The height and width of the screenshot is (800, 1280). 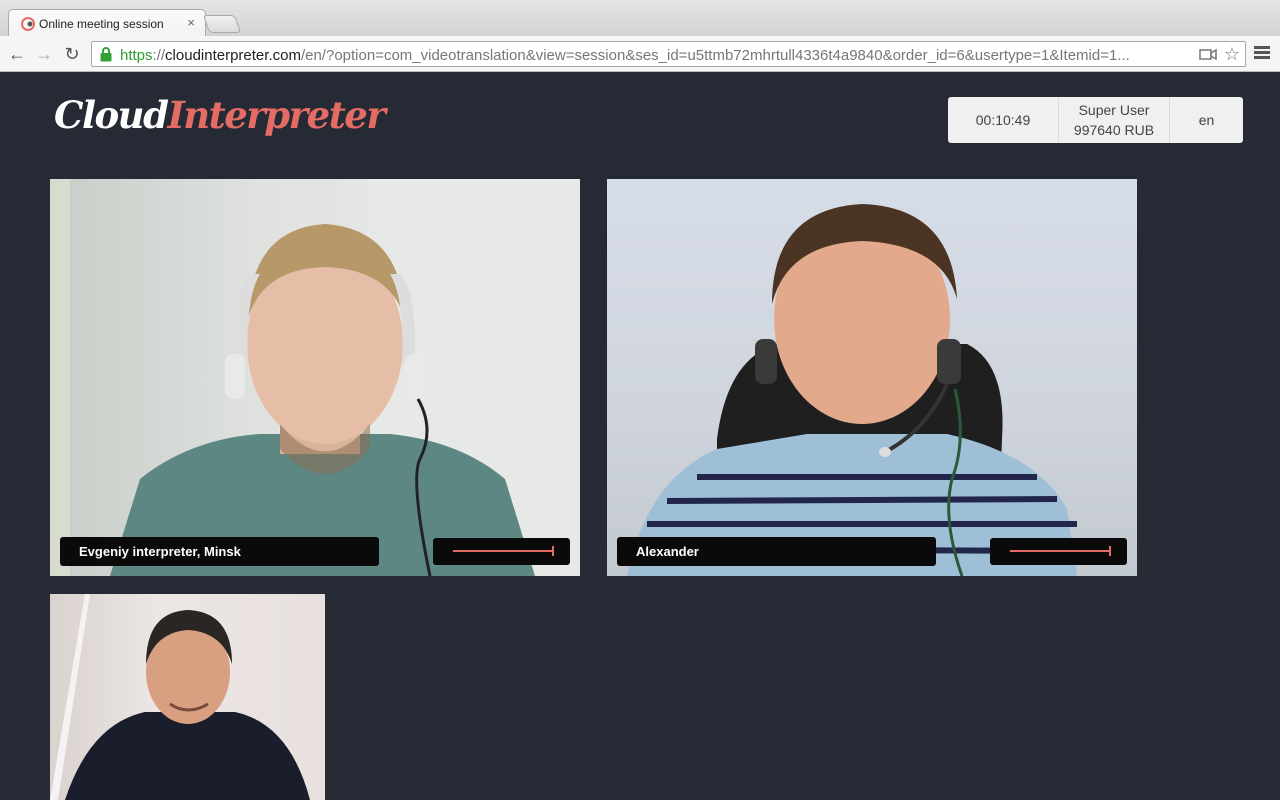 What do you see at coordinates (72, 54) in the screenshot?
I see `reload-icon: ↻` at bounding box center [72, 54].